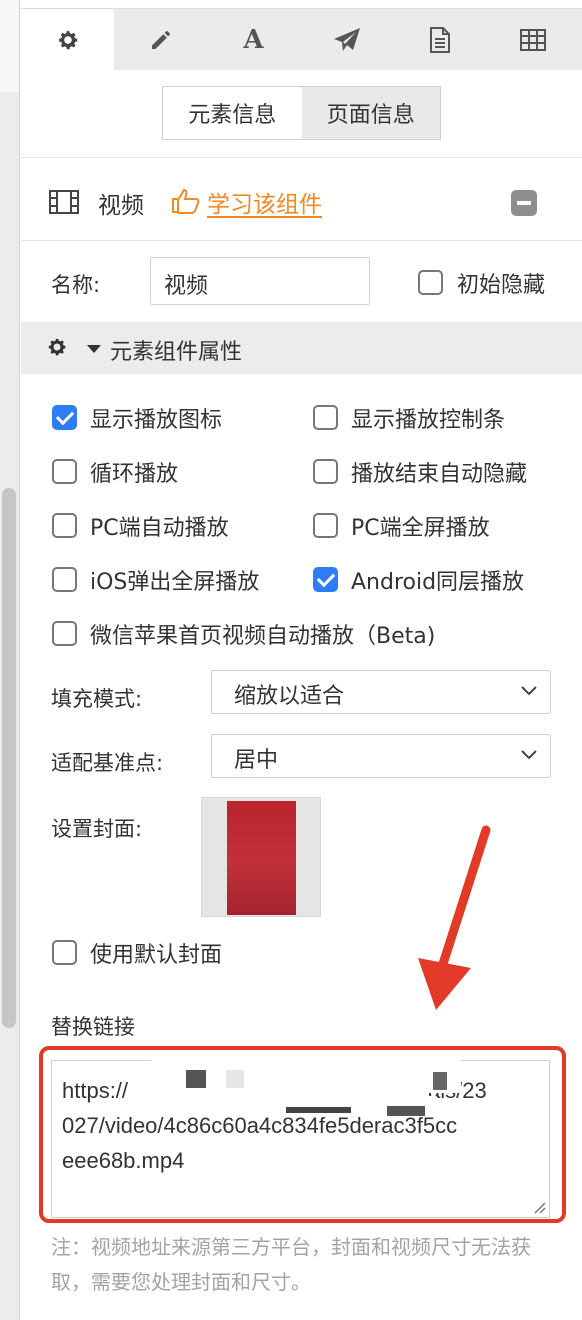 The image size is (582, 1320). What do you see at coordinates (64, 525) in the screenshot?
I see `option-pc-autoplay-checkbox` at bounding box center [64, 525].